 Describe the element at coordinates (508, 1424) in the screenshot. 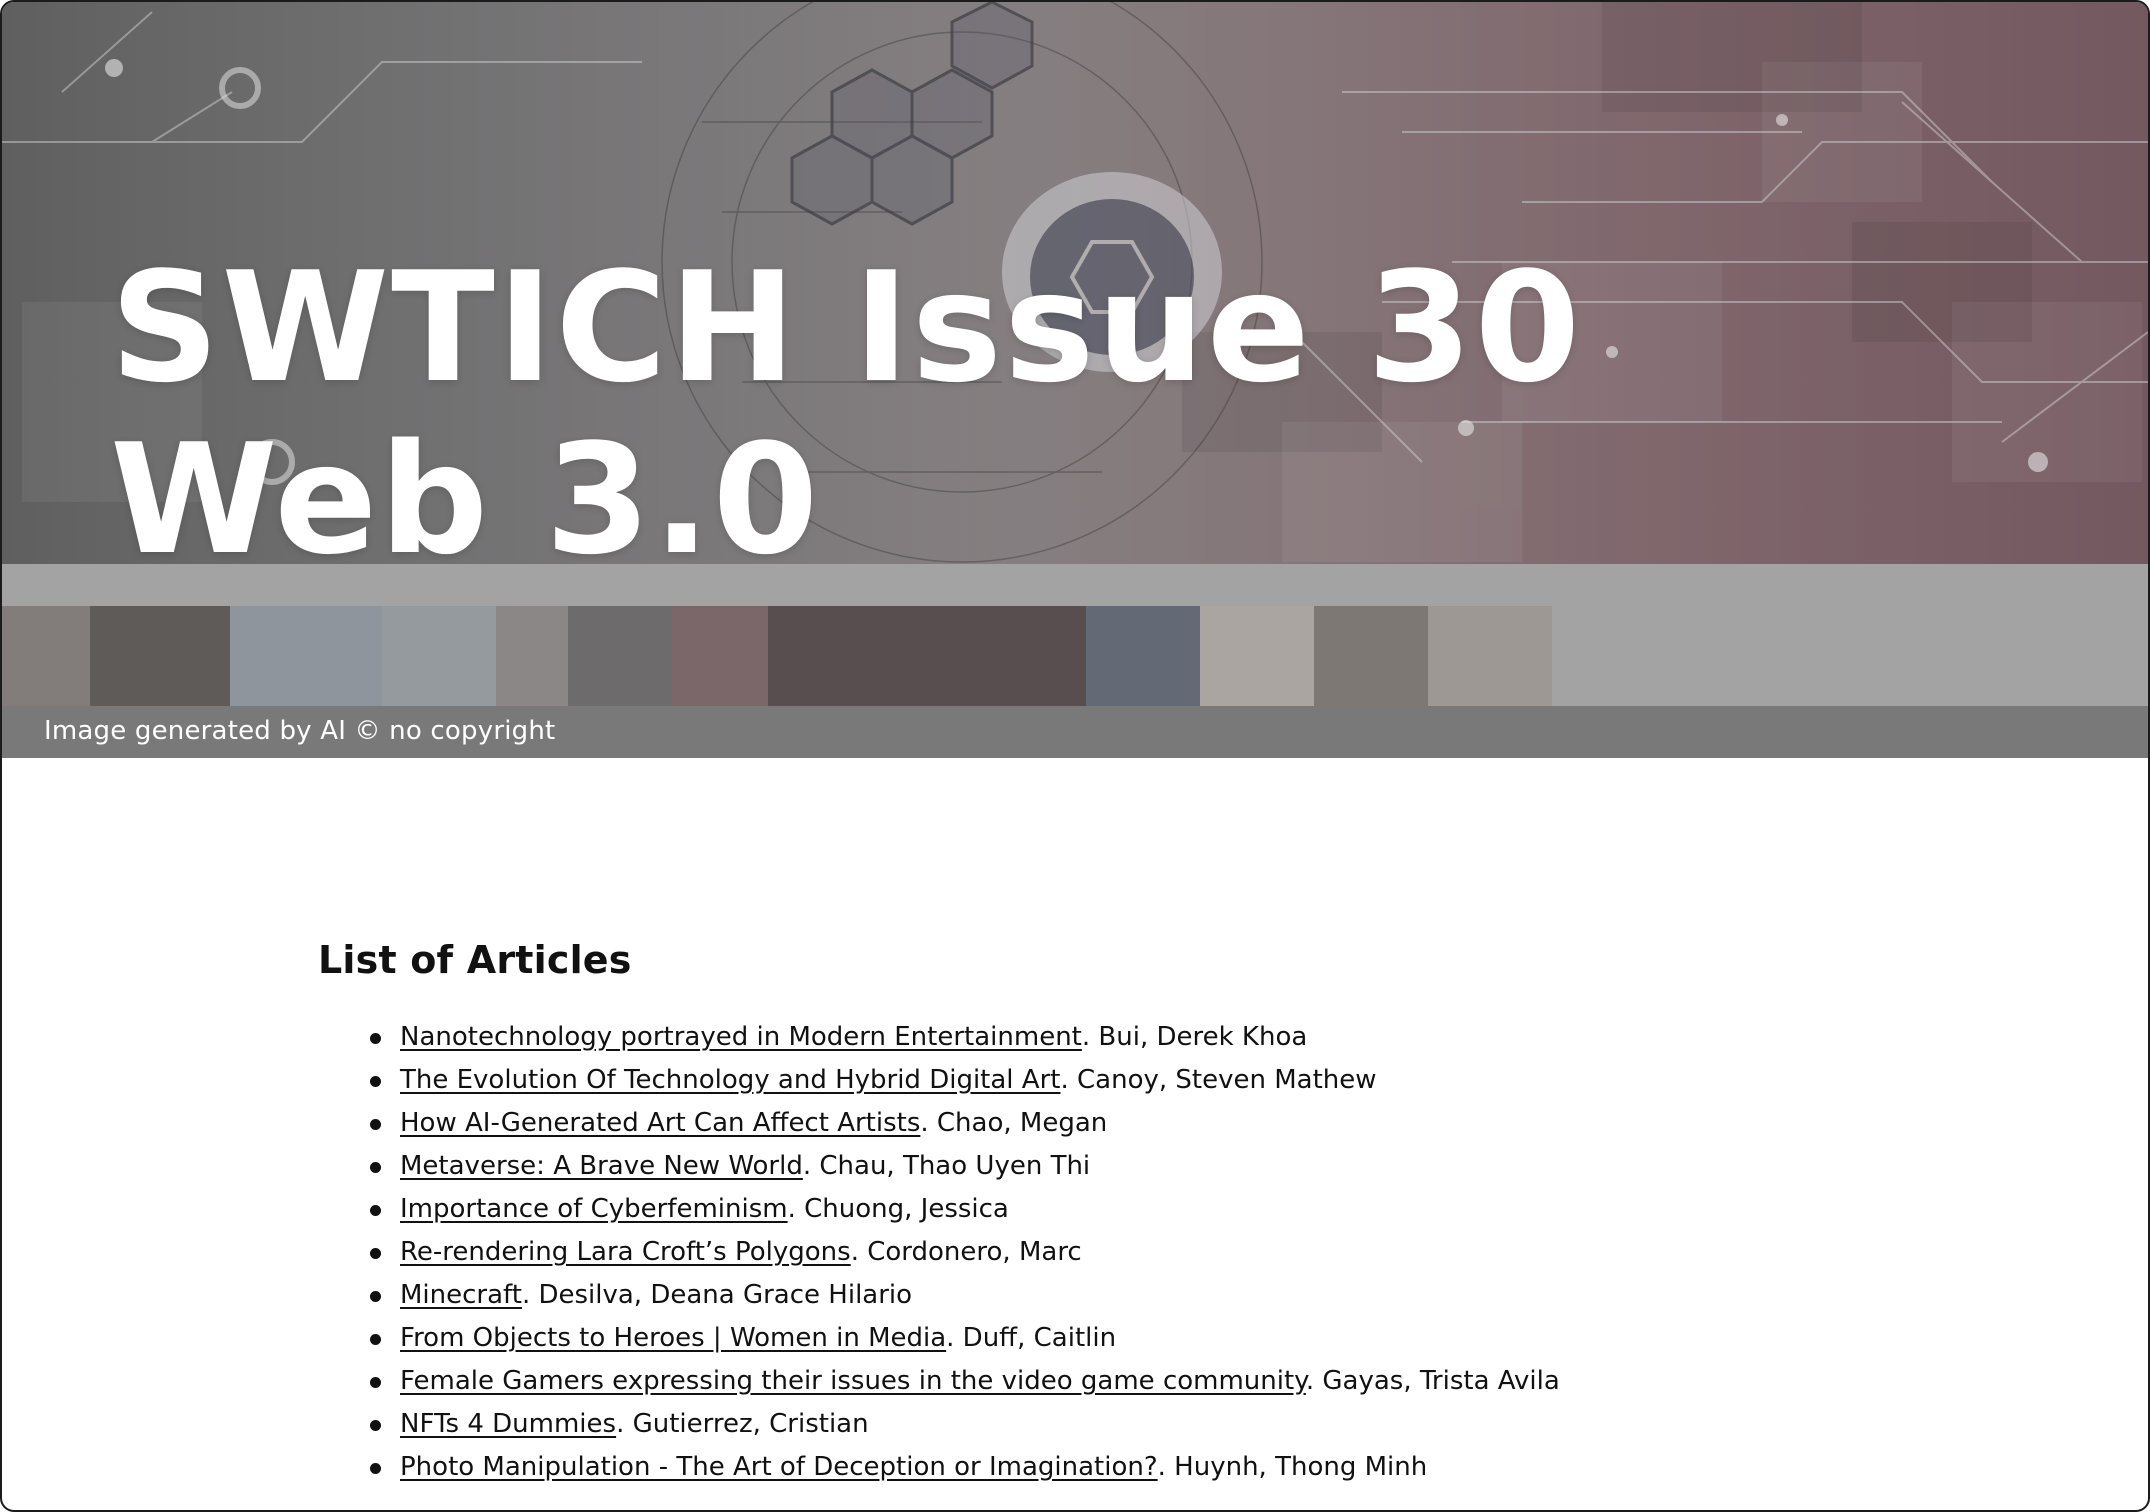

I see `article-link: NFTs 4 Dummies` at that location.